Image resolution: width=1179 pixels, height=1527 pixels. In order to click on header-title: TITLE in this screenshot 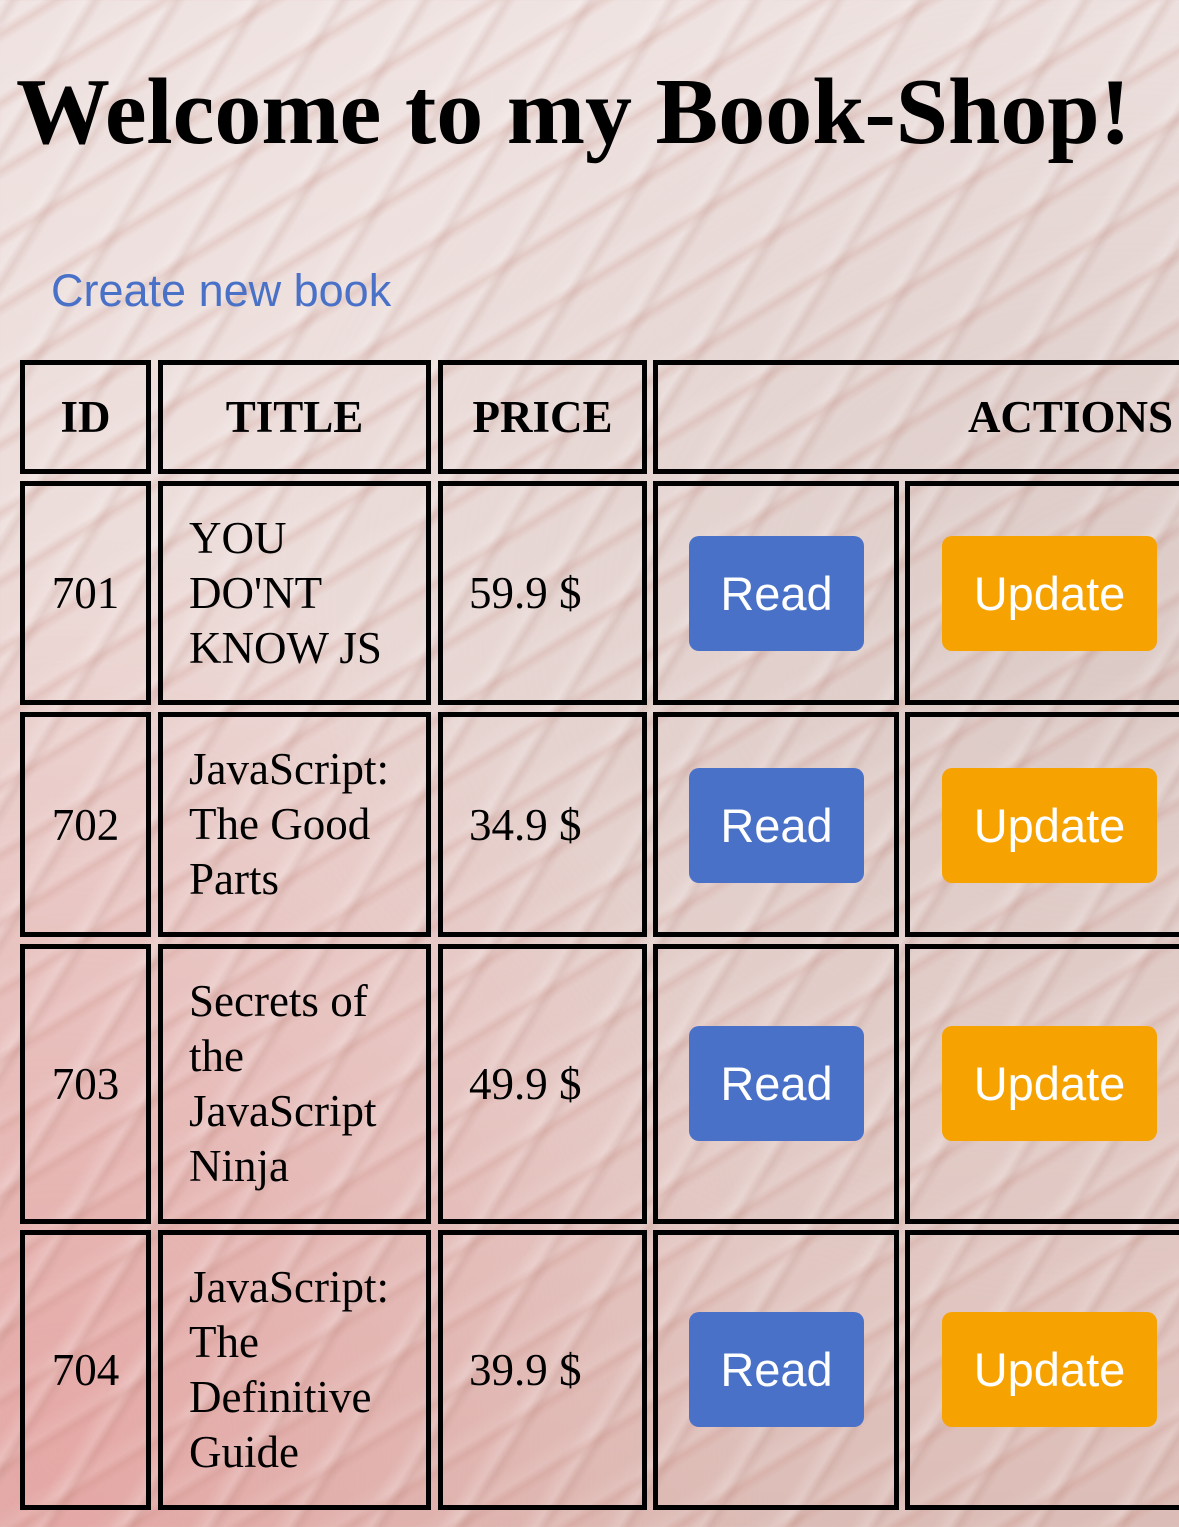, I will do `click(294, 417)`.